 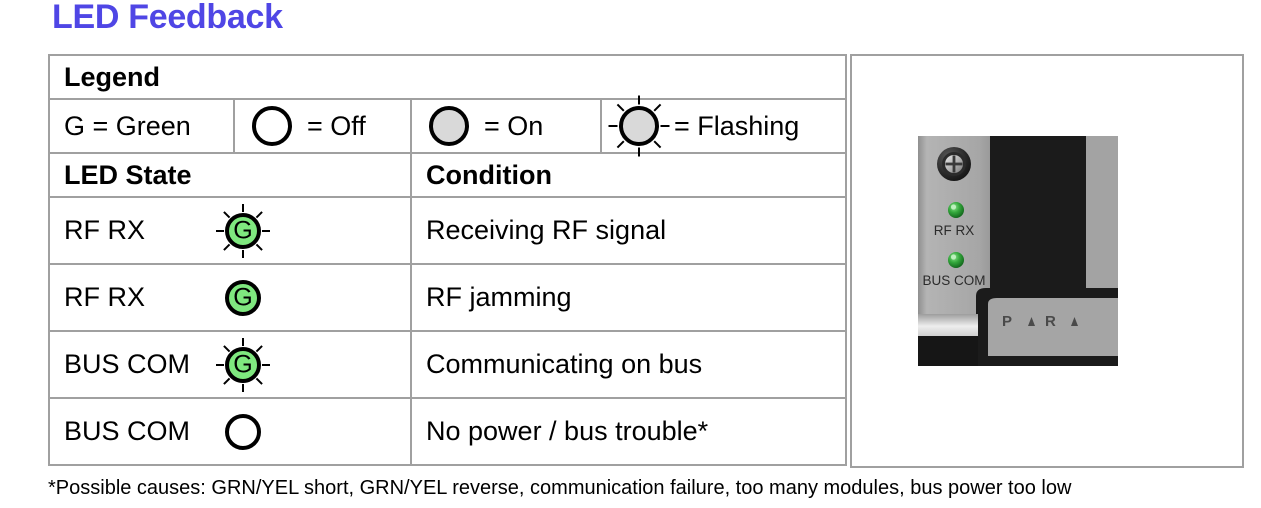 I want to click on table-row: RF RX G Receiving RF signal, so click(x=448, y=230).